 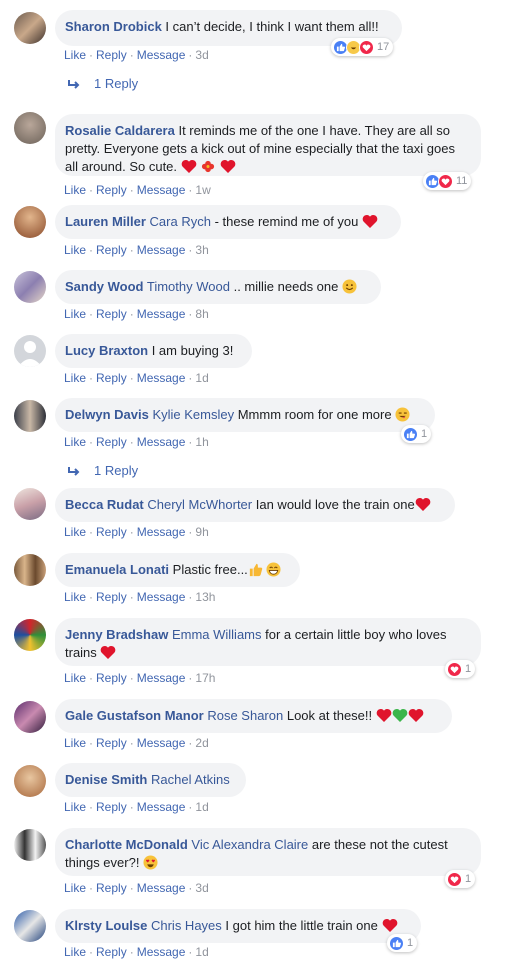 What do you see at coordinates (249, 844) in the screenshot?
I see `tagged-user-link: Vic Alexandra Claire` at bounding box center [249, 844].